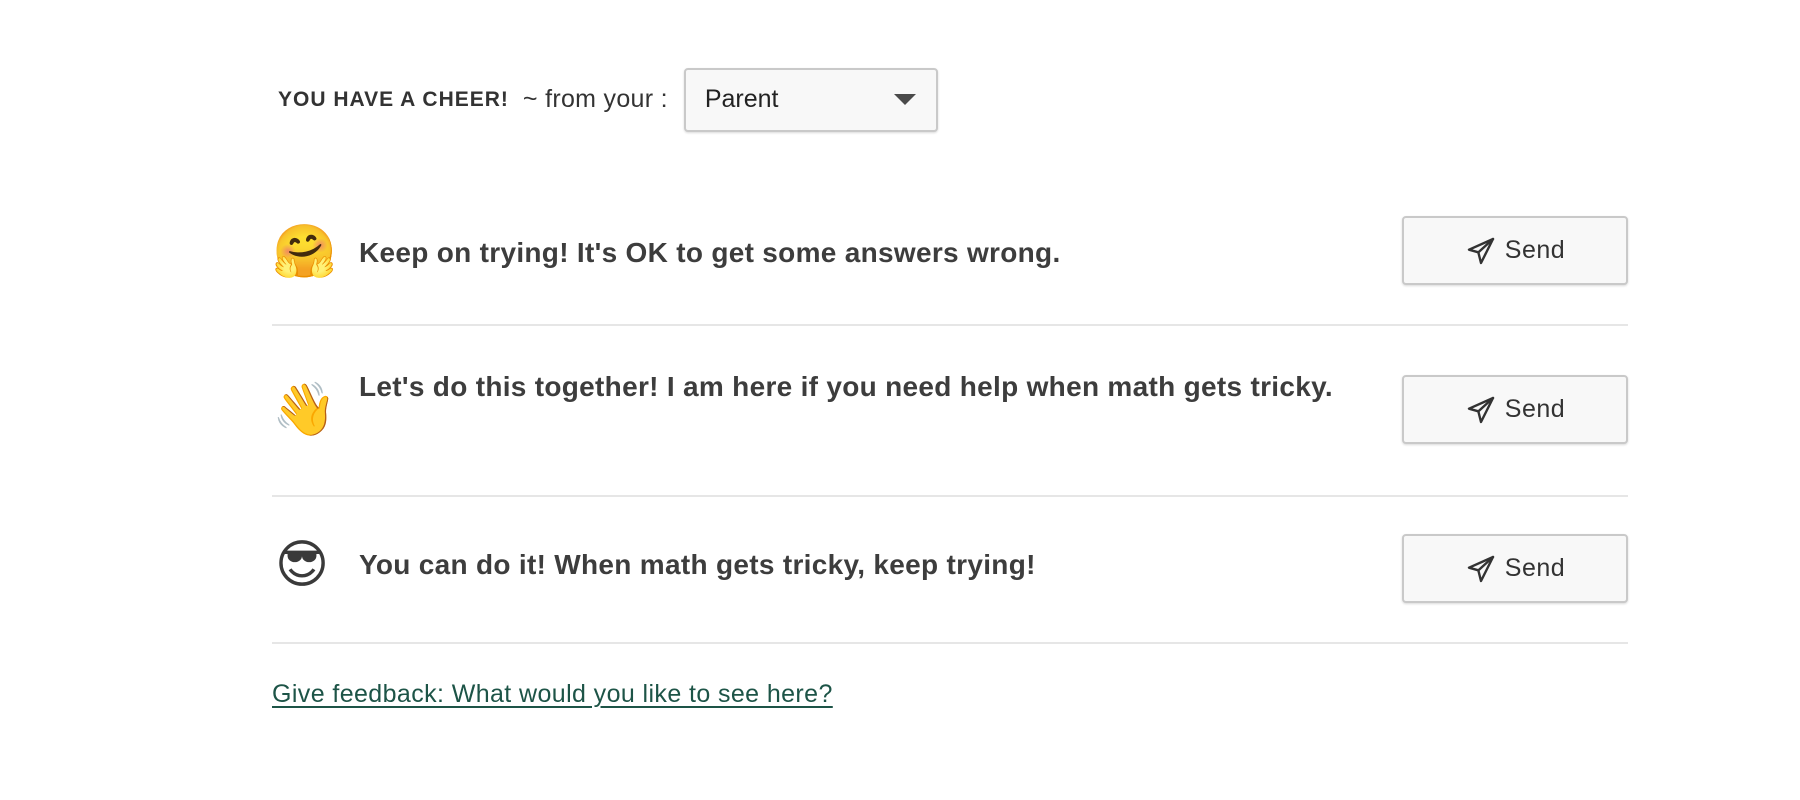 The height and width of the screenshot is (800, 1800). Describe the element at coordinates (304, 410) in the screenshot. I see `waving-hand-icon: 👋` at that location.